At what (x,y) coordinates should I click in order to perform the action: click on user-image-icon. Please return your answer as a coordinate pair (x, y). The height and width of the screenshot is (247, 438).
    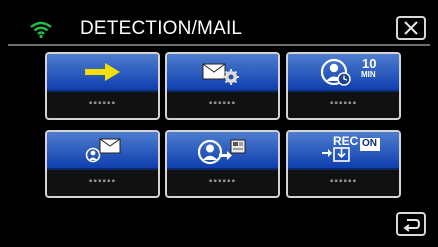
    Looking at the image, I should click on (221, 152).